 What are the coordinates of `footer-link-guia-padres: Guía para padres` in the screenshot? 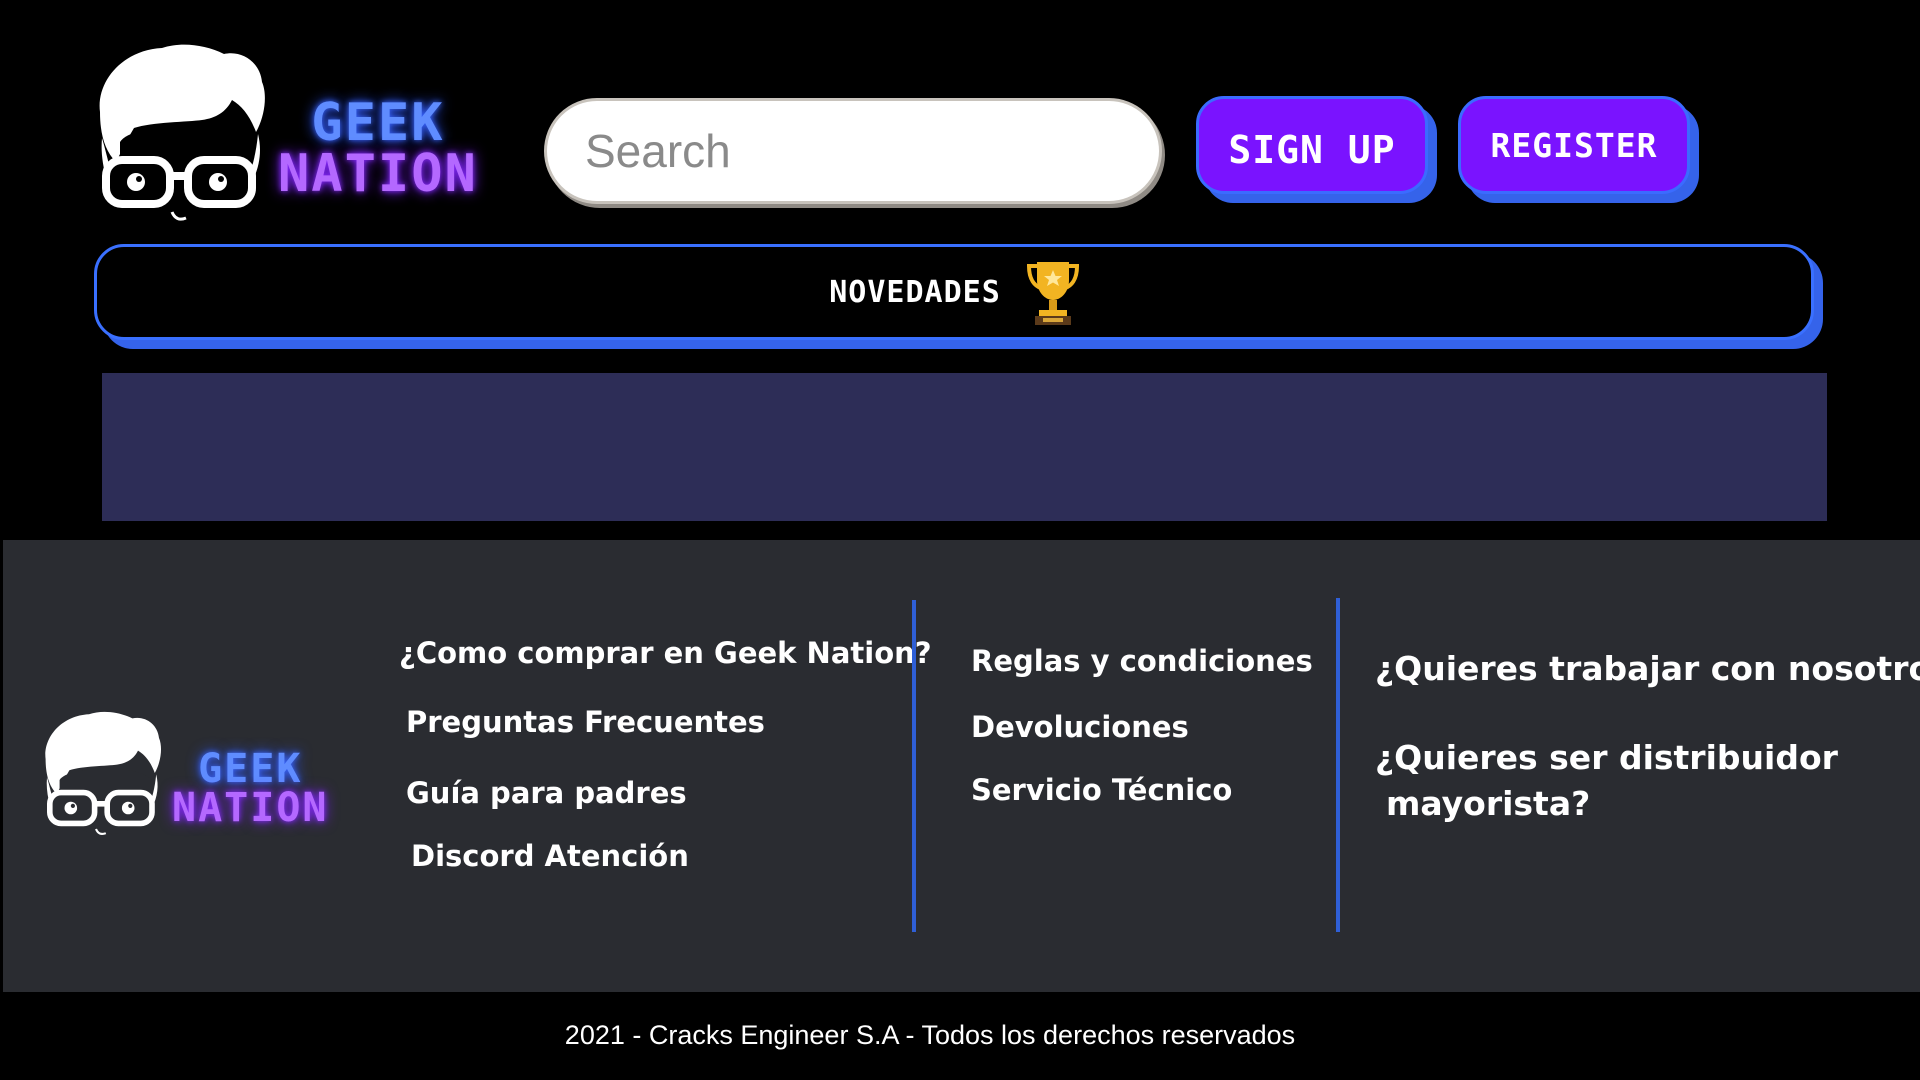 It's located at (546, 793).